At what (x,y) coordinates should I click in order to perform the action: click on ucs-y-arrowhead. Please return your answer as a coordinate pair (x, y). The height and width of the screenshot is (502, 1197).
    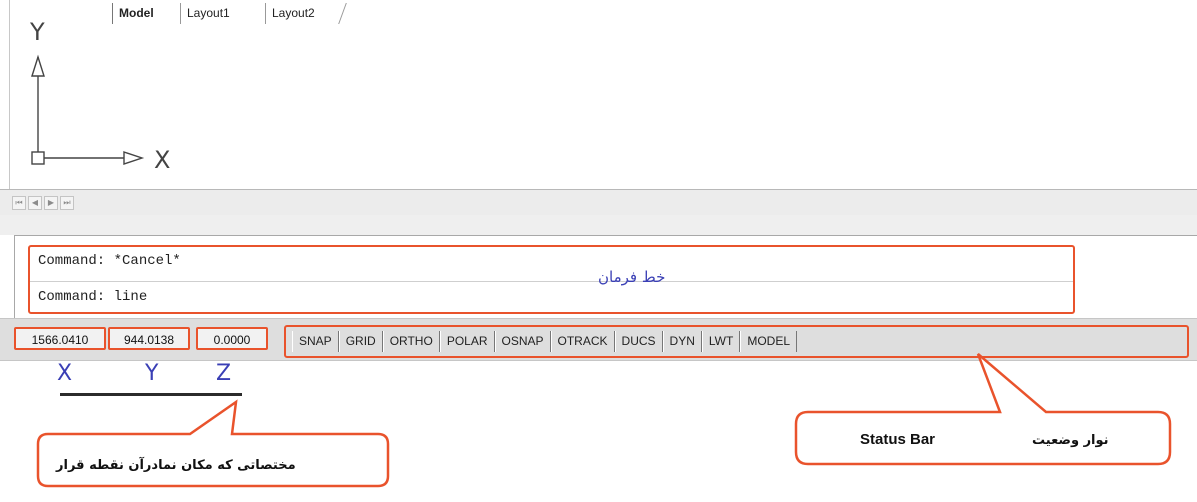
    Looking at the image, I should click on (38, 65).